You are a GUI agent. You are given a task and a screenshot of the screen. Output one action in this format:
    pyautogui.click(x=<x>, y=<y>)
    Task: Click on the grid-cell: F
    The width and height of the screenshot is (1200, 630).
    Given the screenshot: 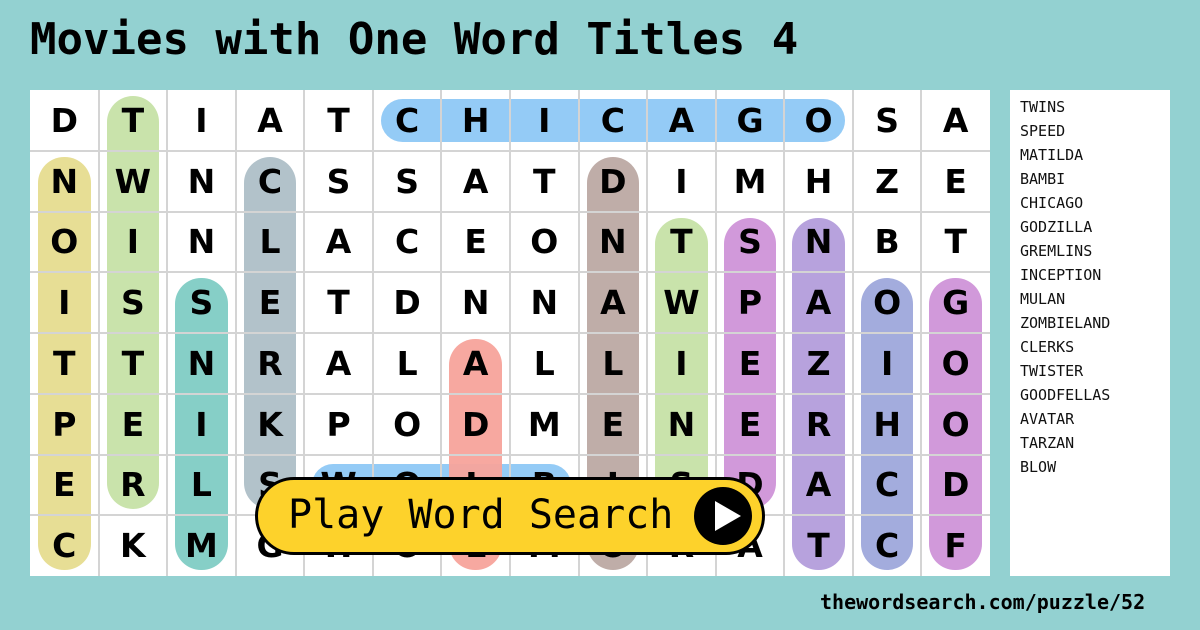 What is the action you would take?
    pyautogui.click(x=955, y=545)
    